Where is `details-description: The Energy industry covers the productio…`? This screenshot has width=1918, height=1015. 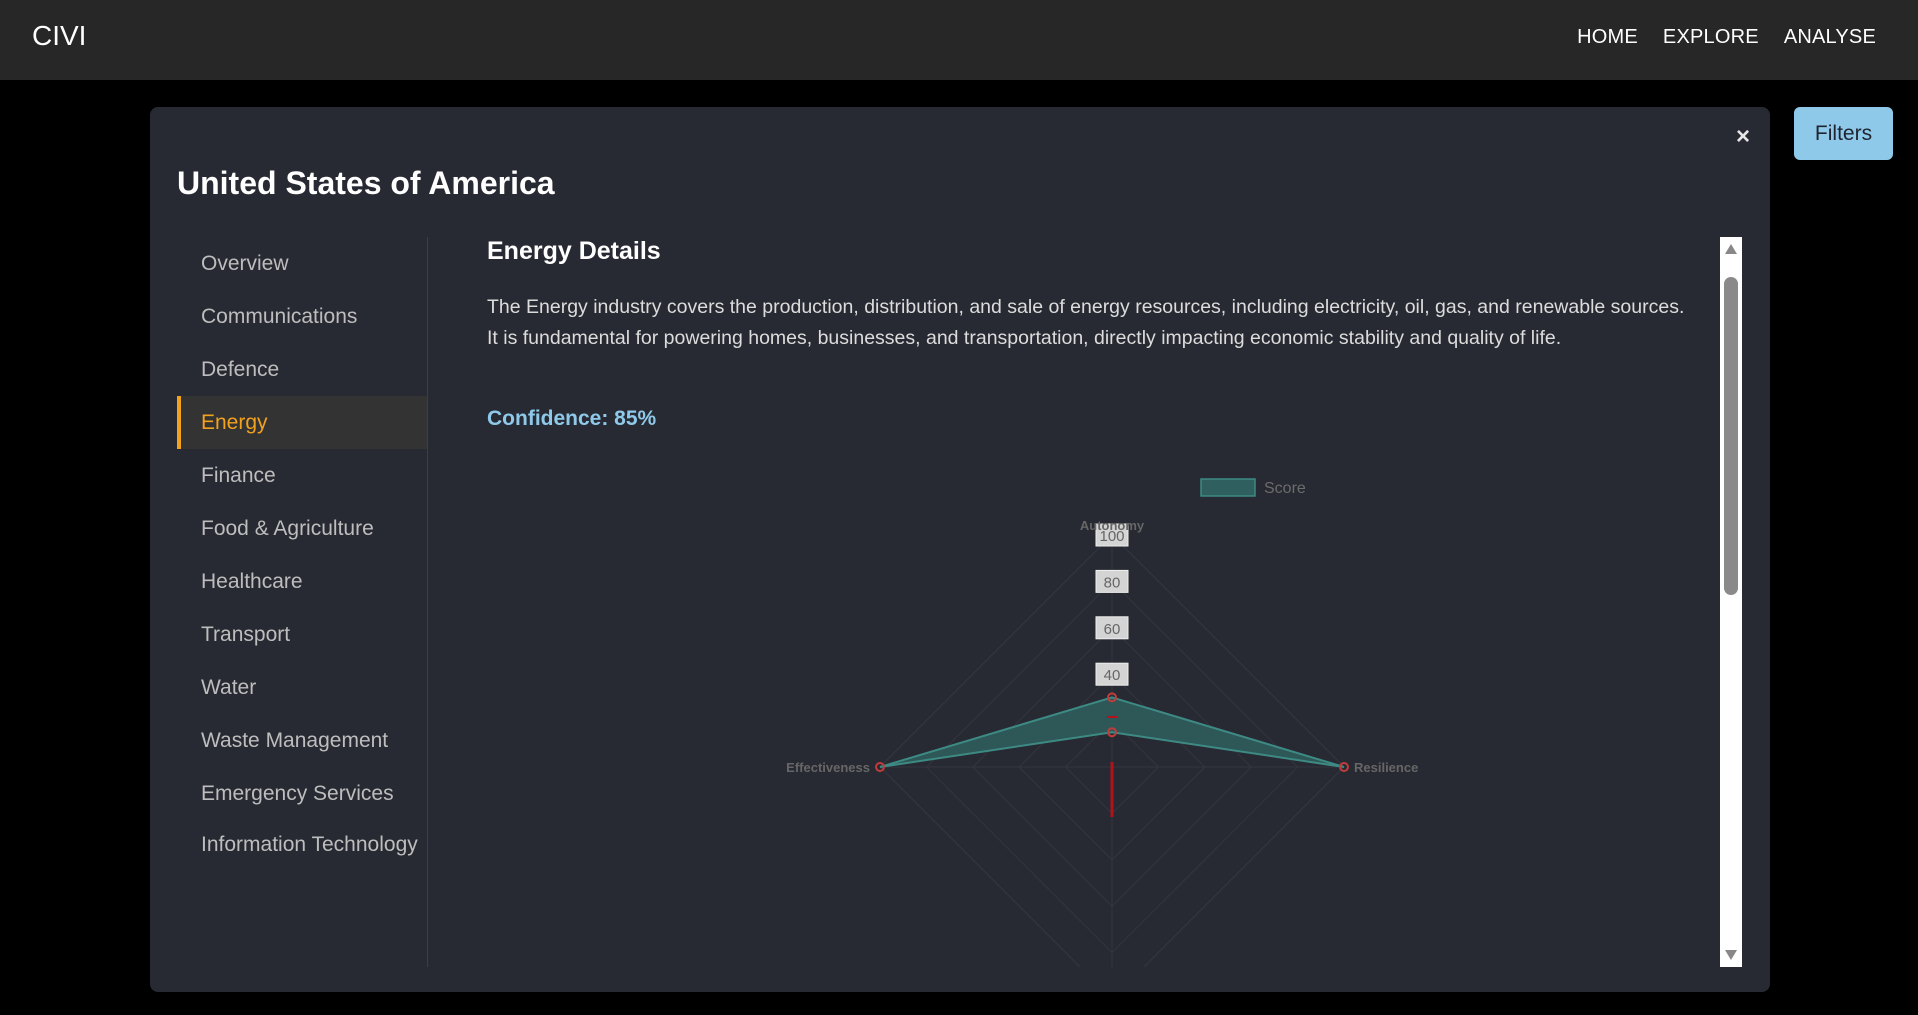 details-description: The Energy industry covers the productio… is located at coordinates (1086, 322).